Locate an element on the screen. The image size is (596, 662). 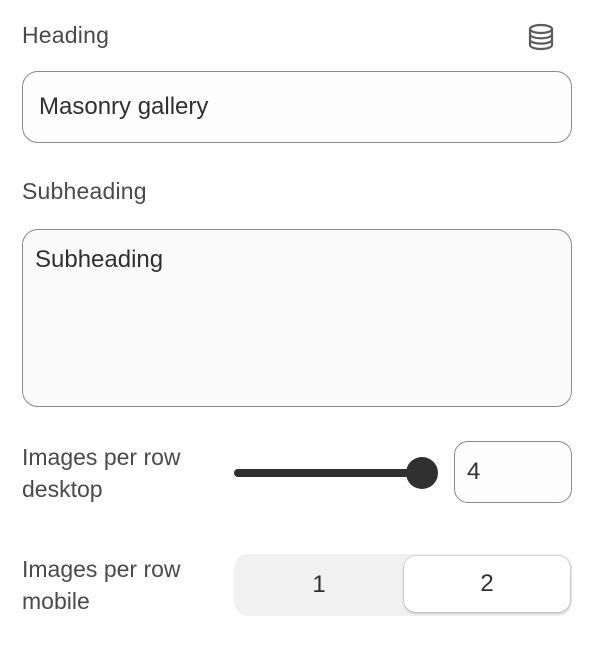
images-per-row-mobile-label-line2: mobile is located at coordinates (56, 601).